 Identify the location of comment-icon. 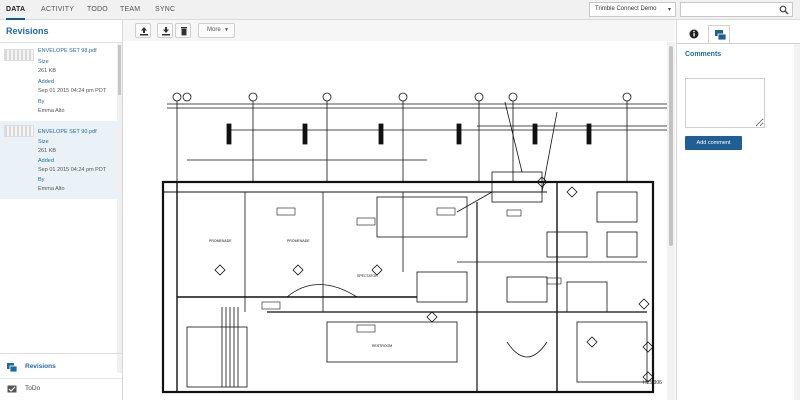
(721, 35).